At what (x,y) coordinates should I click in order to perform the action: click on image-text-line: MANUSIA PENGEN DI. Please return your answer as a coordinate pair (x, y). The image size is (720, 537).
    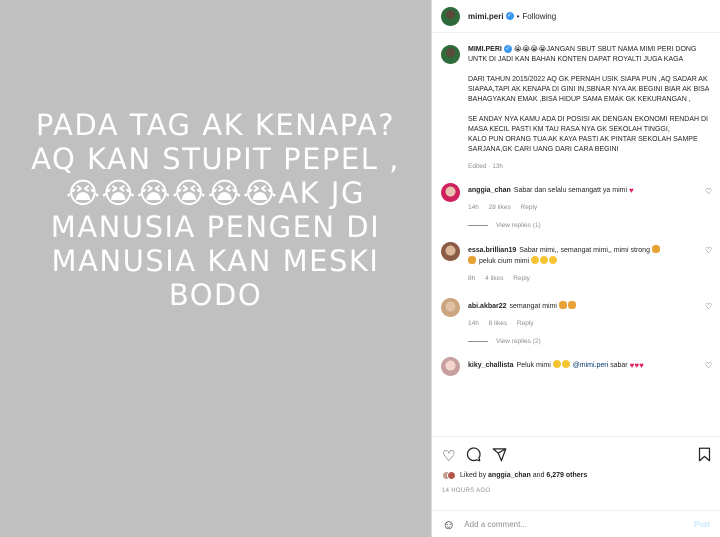
    Looking at the image, I should click on (215, 227).